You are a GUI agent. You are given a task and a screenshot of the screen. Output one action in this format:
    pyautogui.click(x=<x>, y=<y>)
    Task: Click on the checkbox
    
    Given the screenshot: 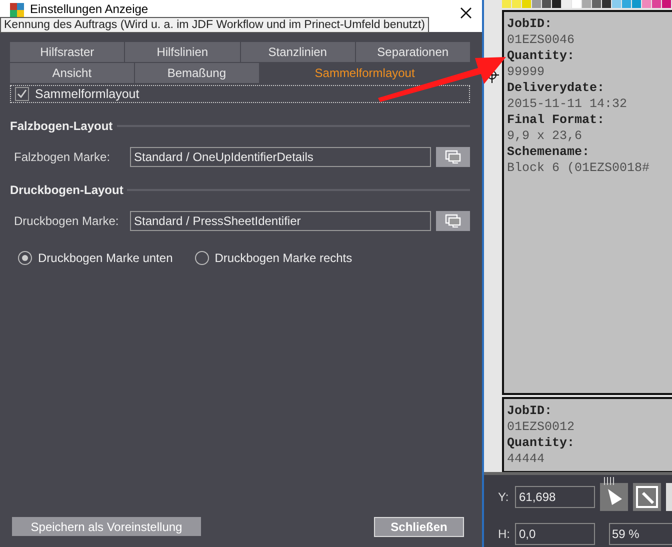 What is the action you would take?
    pyautogui.click(x=22, y=94)
    